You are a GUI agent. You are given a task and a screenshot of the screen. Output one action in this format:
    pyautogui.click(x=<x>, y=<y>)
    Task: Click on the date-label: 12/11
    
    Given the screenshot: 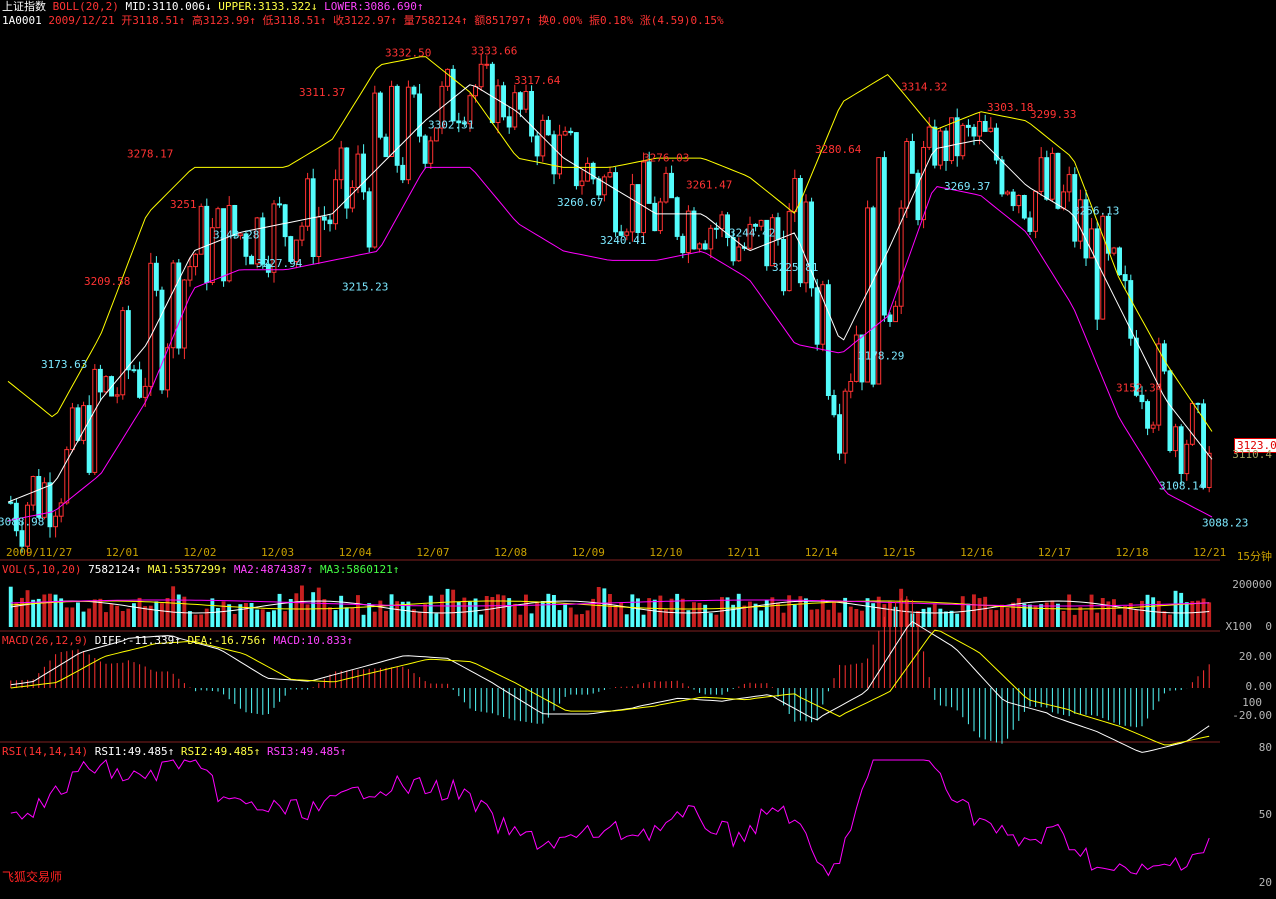 What is the action you would take?
    pyautogui.click(x=744, y=552)
    